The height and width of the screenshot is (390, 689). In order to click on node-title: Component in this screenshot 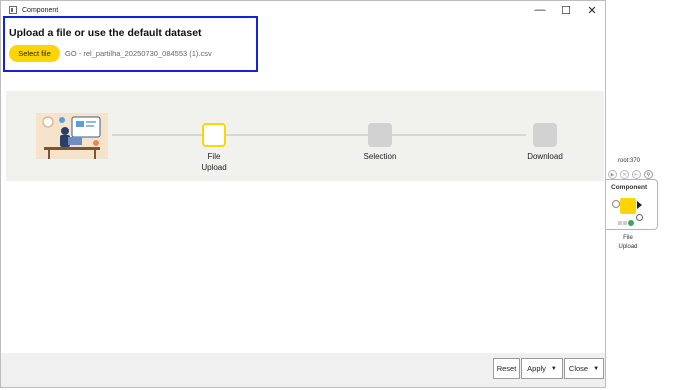, I will do `click(629, 187)`.